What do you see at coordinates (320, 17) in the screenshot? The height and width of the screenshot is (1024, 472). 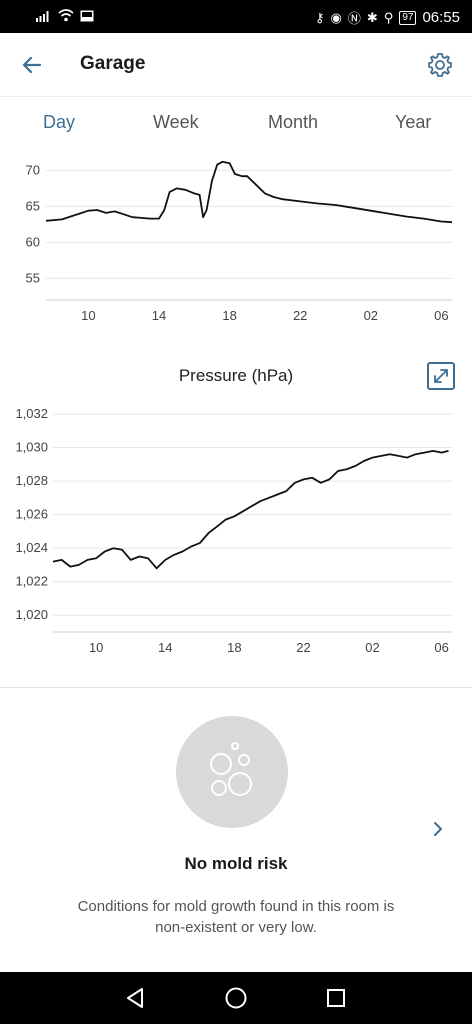 I see `key-icon: ⚷` at bounding box center [320, 17].